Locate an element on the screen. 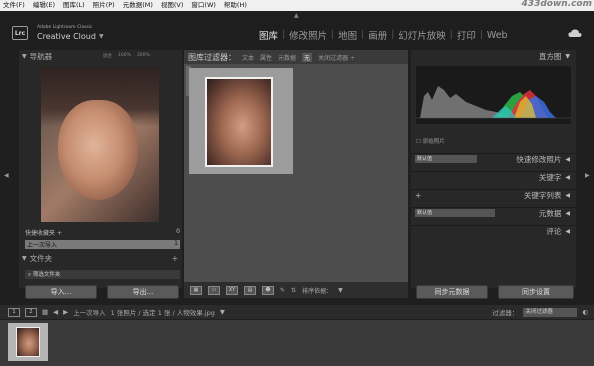 The width and height of the screenshot is (594, 366). survey-view-icon: ▤ is located at coordinates (250, 290).